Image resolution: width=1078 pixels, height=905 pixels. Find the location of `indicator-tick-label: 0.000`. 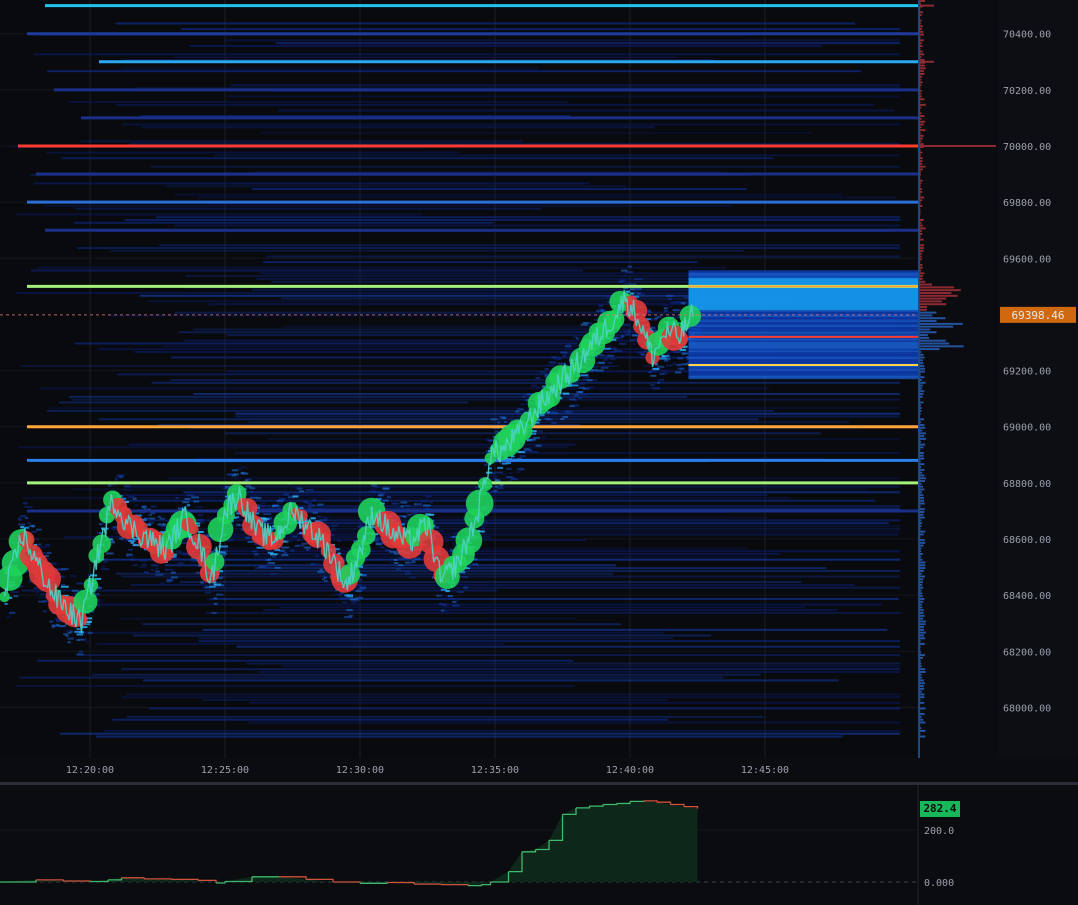

indicator-tick-label: 0.000 is located at coordinates (939, 883).